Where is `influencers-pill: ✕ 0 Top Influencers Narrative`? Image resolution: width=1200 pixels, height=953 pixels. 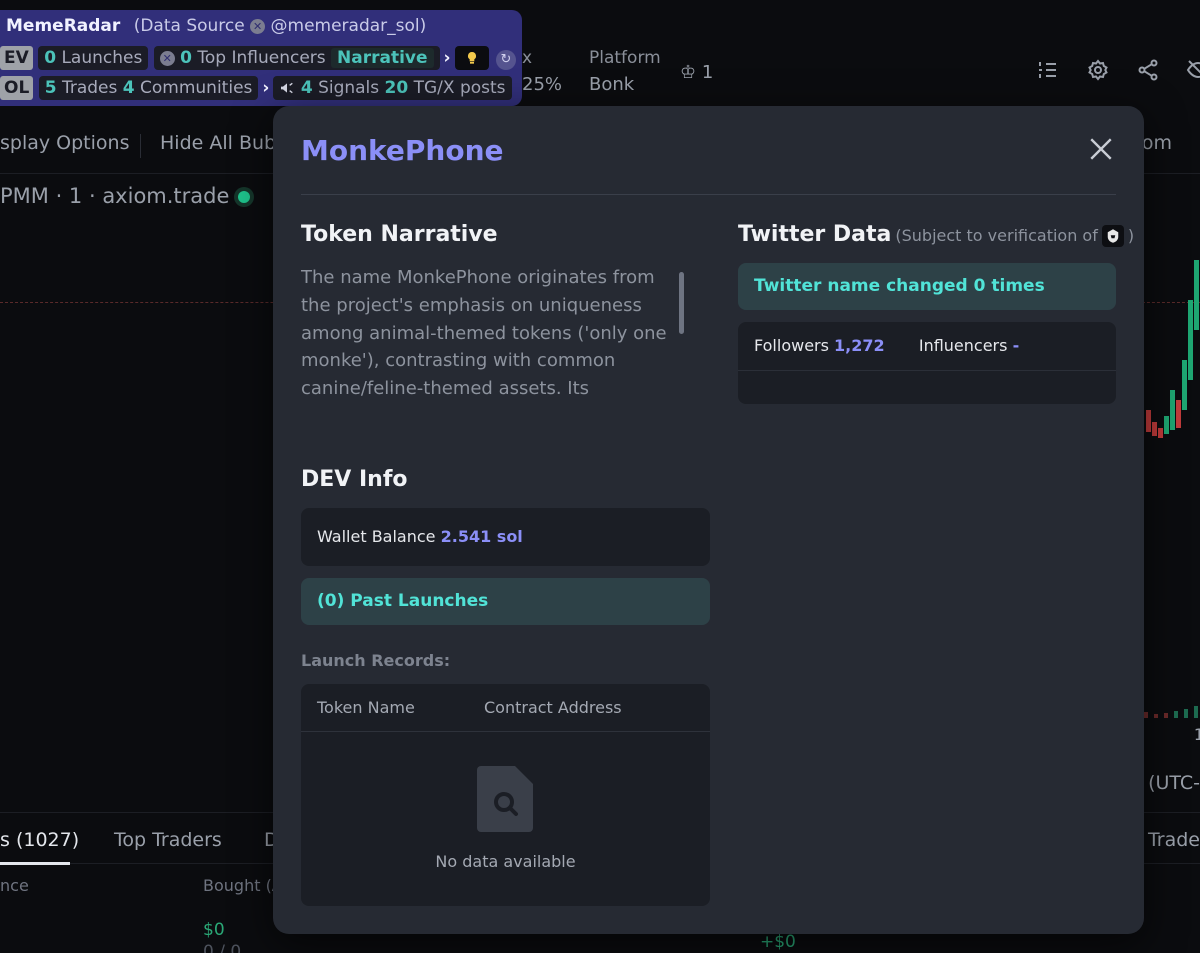 influencers-pill: ✕ 0 Top Influencers Narrative is located at coordinates (296, 58).